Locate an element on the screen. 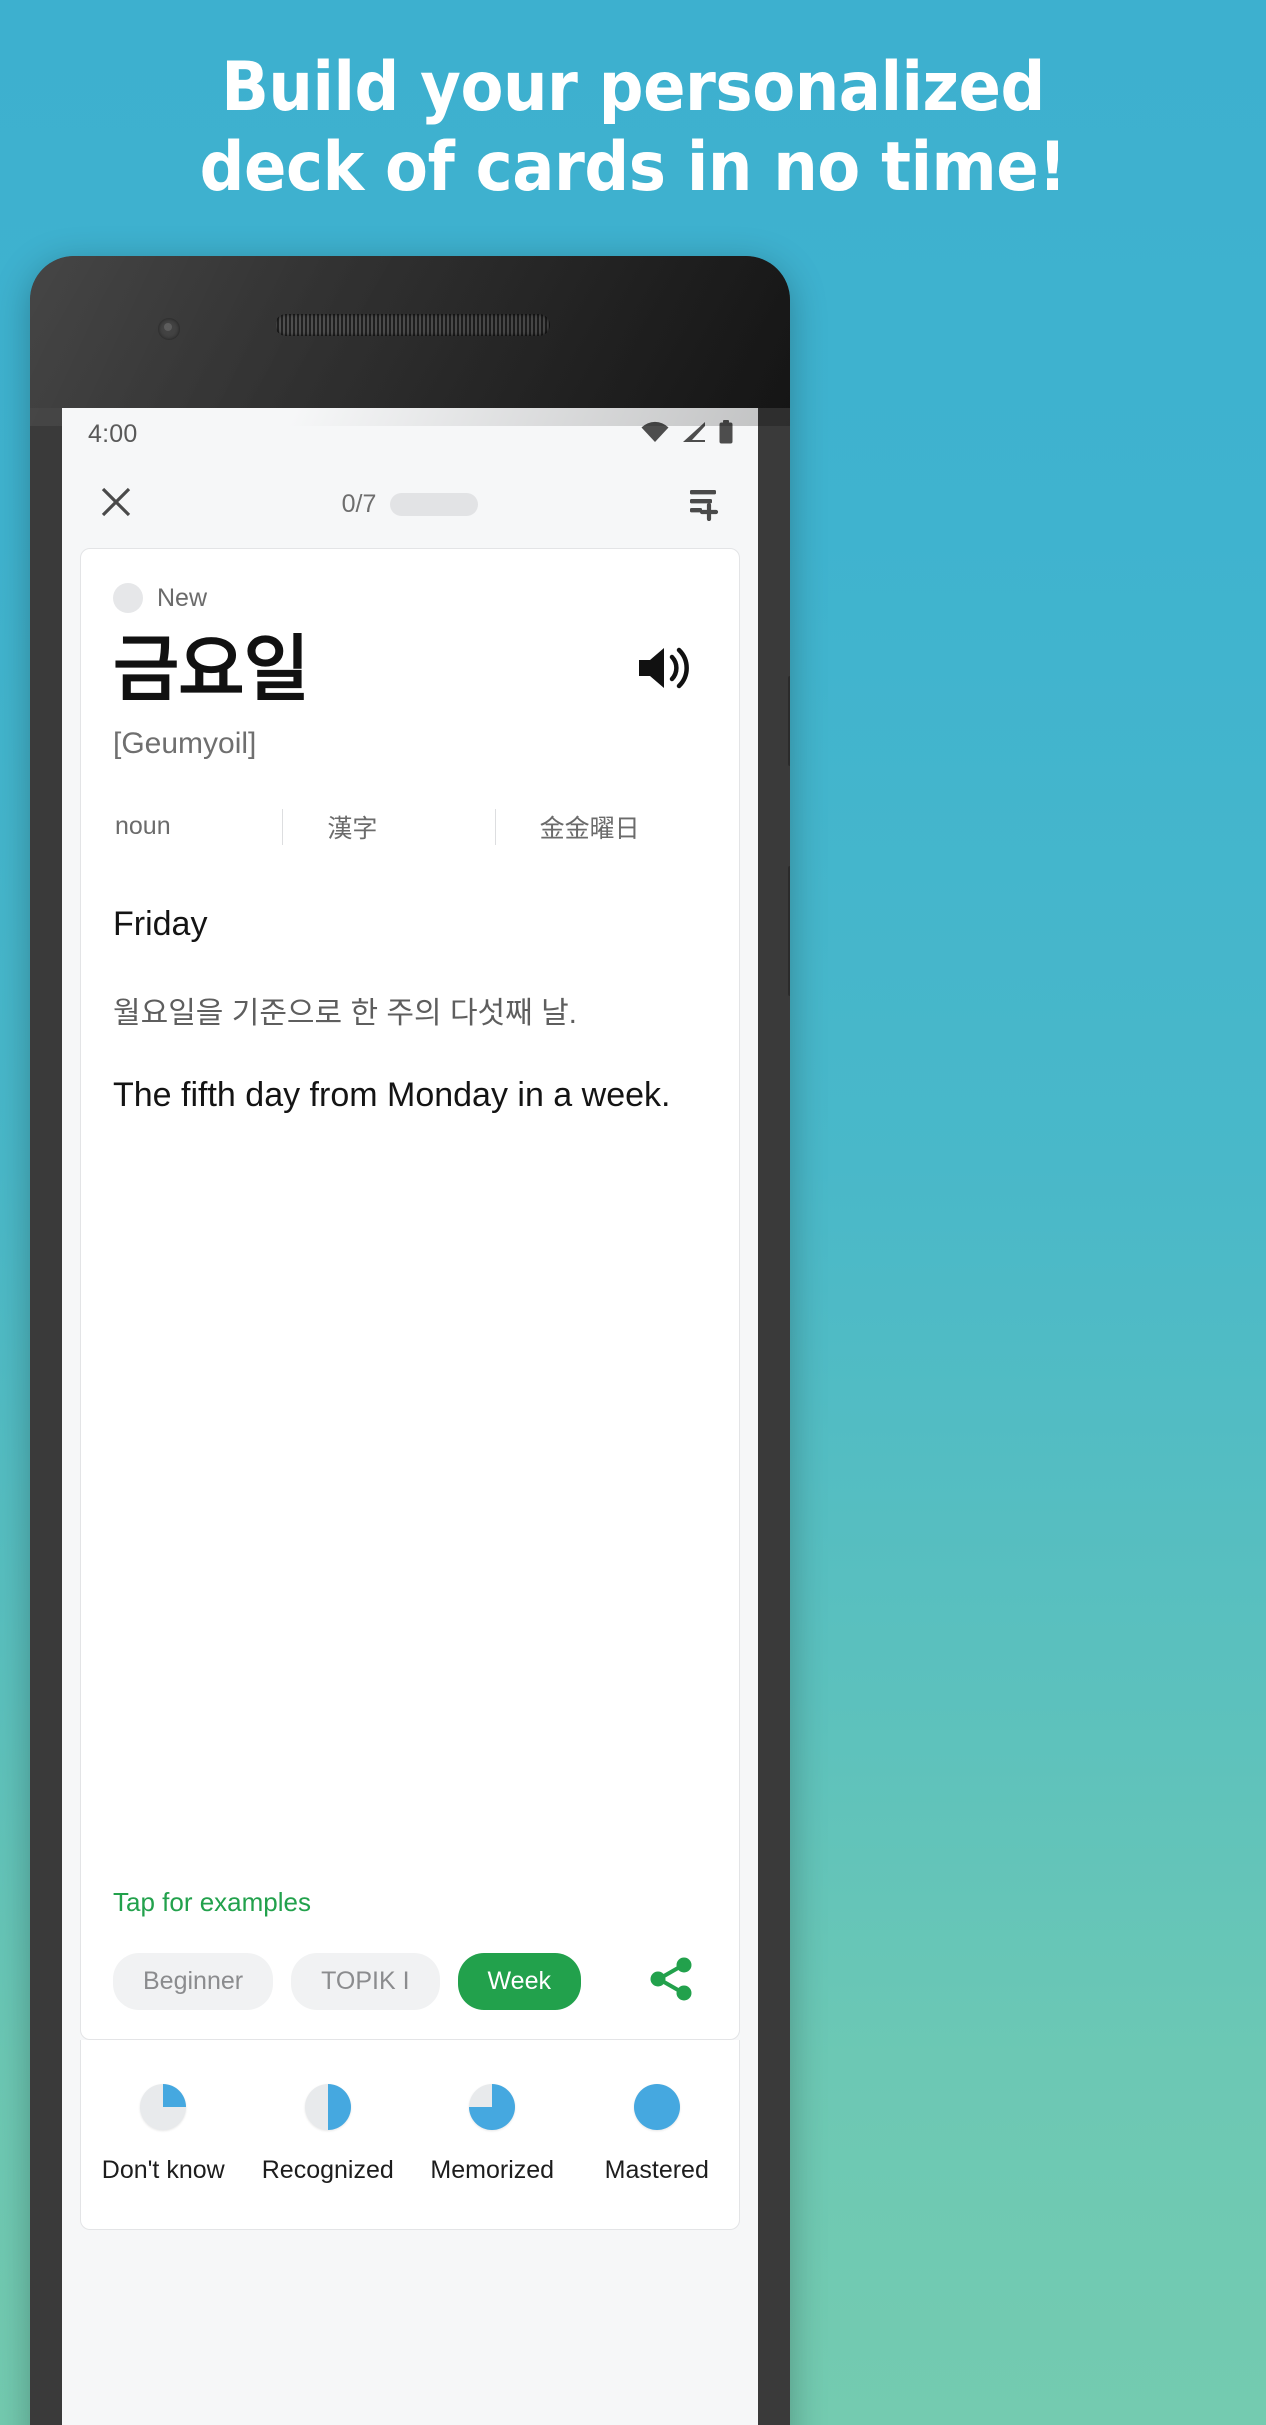  add-to-deck-button is located at coordinates (701, 504).